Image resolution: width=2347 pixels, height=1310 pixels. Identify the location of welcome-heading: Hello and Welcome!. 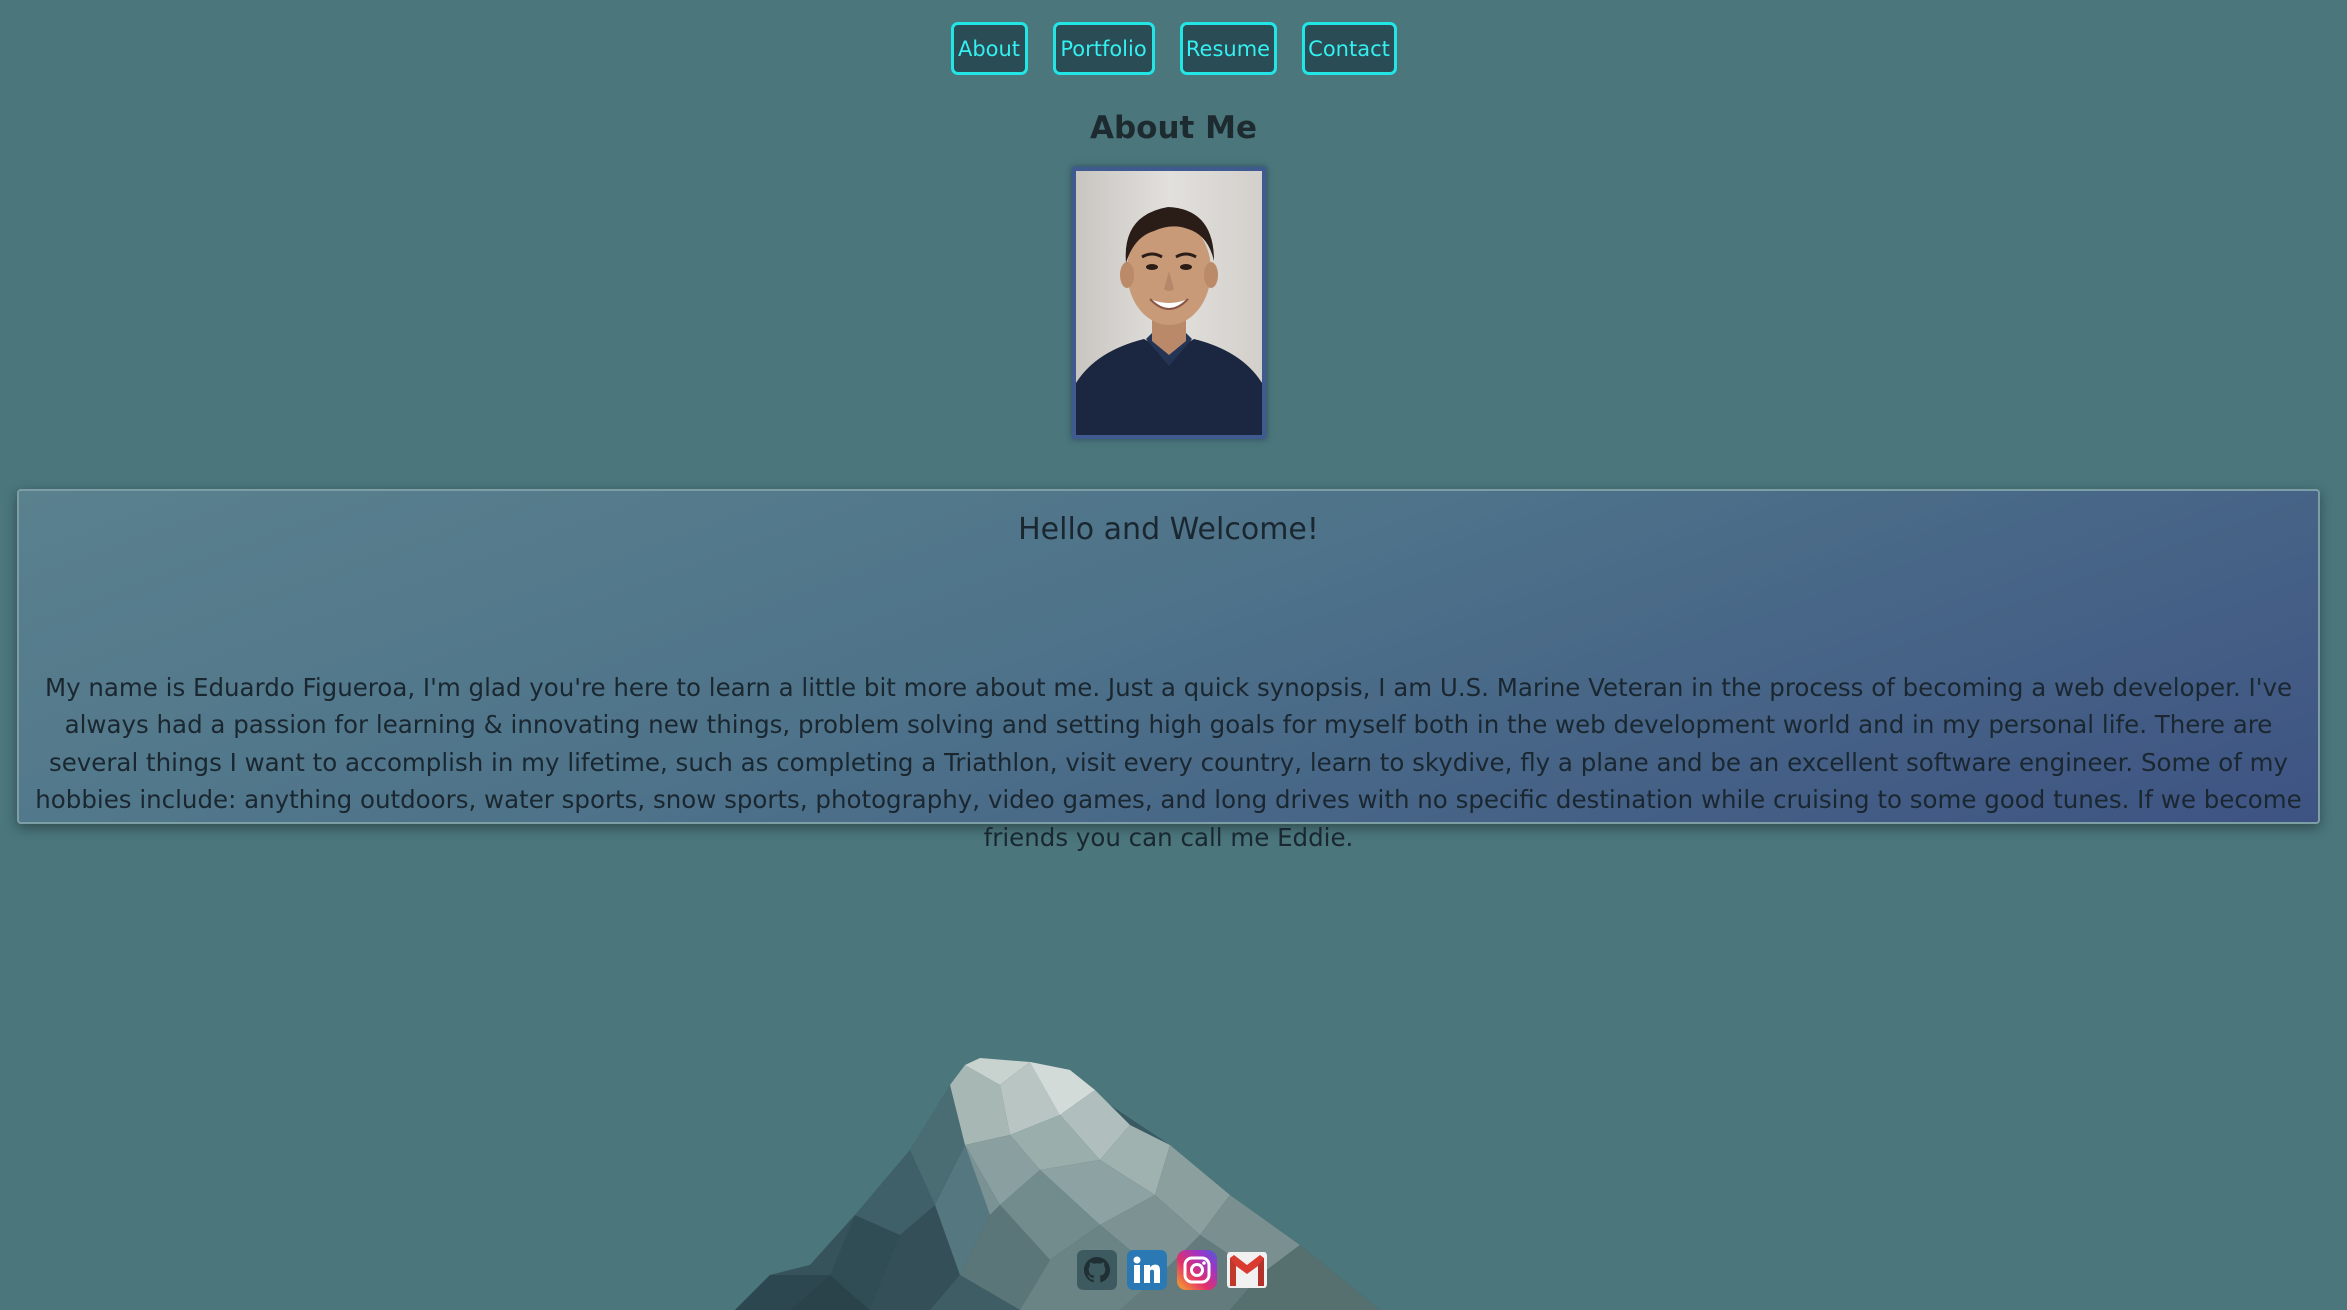
(1168, 529).